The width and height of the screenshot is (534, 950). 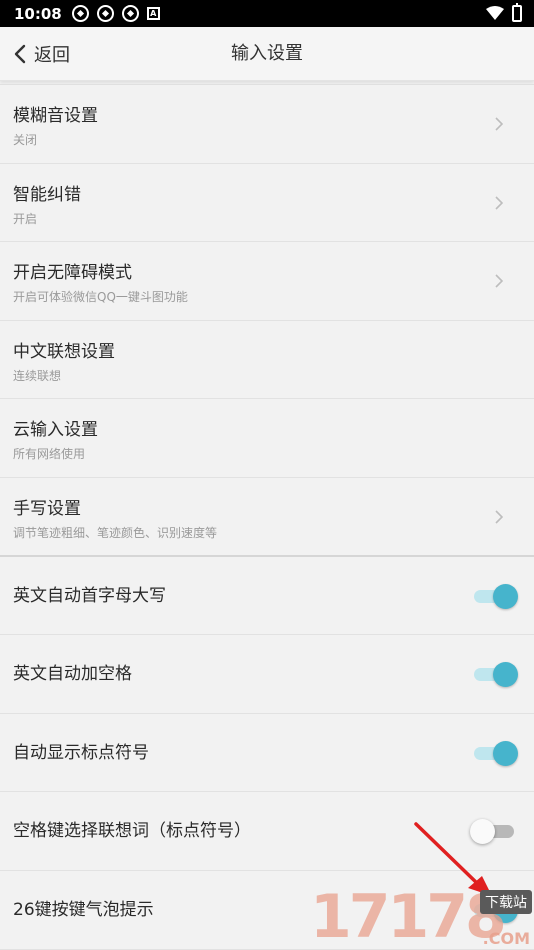 I want to click on auto-capitalize-toggle, so click(x=494, y=596).